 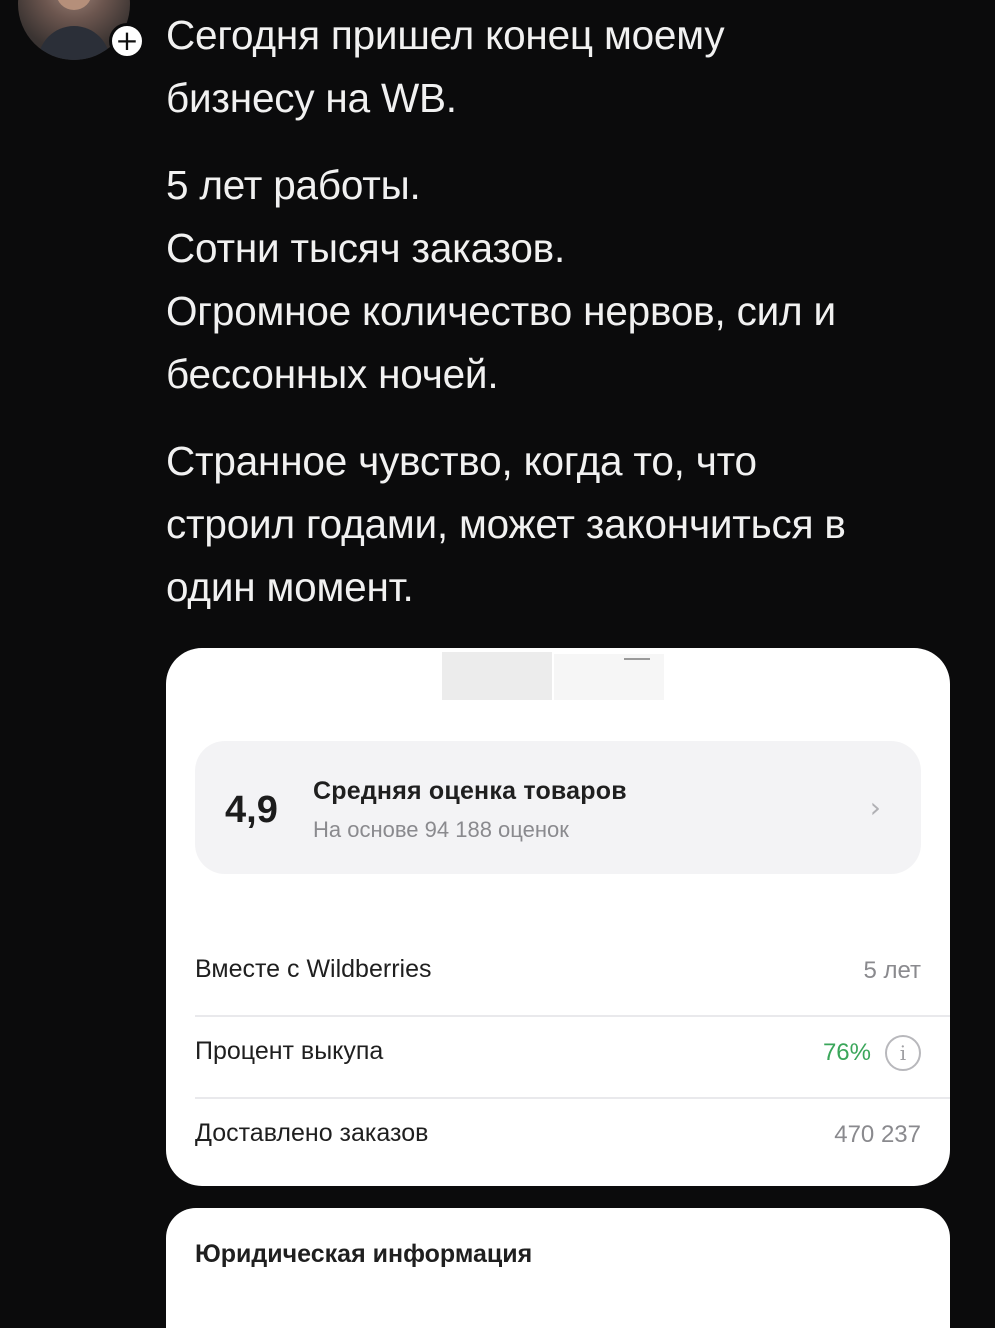 What do you see at coordinates (74, 5) in the screenshot?
I see `avatar-face` at bounding box center [74, 5].